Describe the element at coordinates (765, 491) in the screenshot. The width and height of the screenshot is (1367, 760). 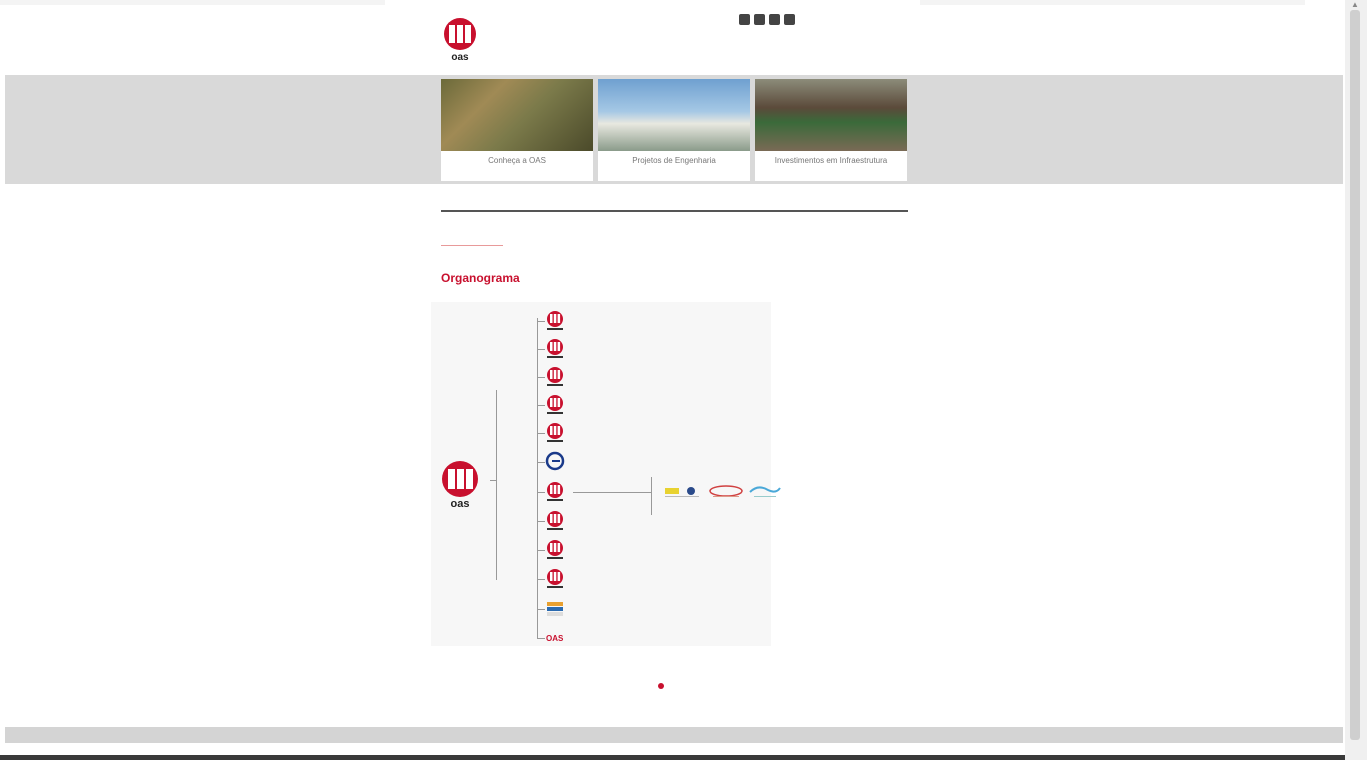
I see `subsidiary-logo-blue-icon` at that location.